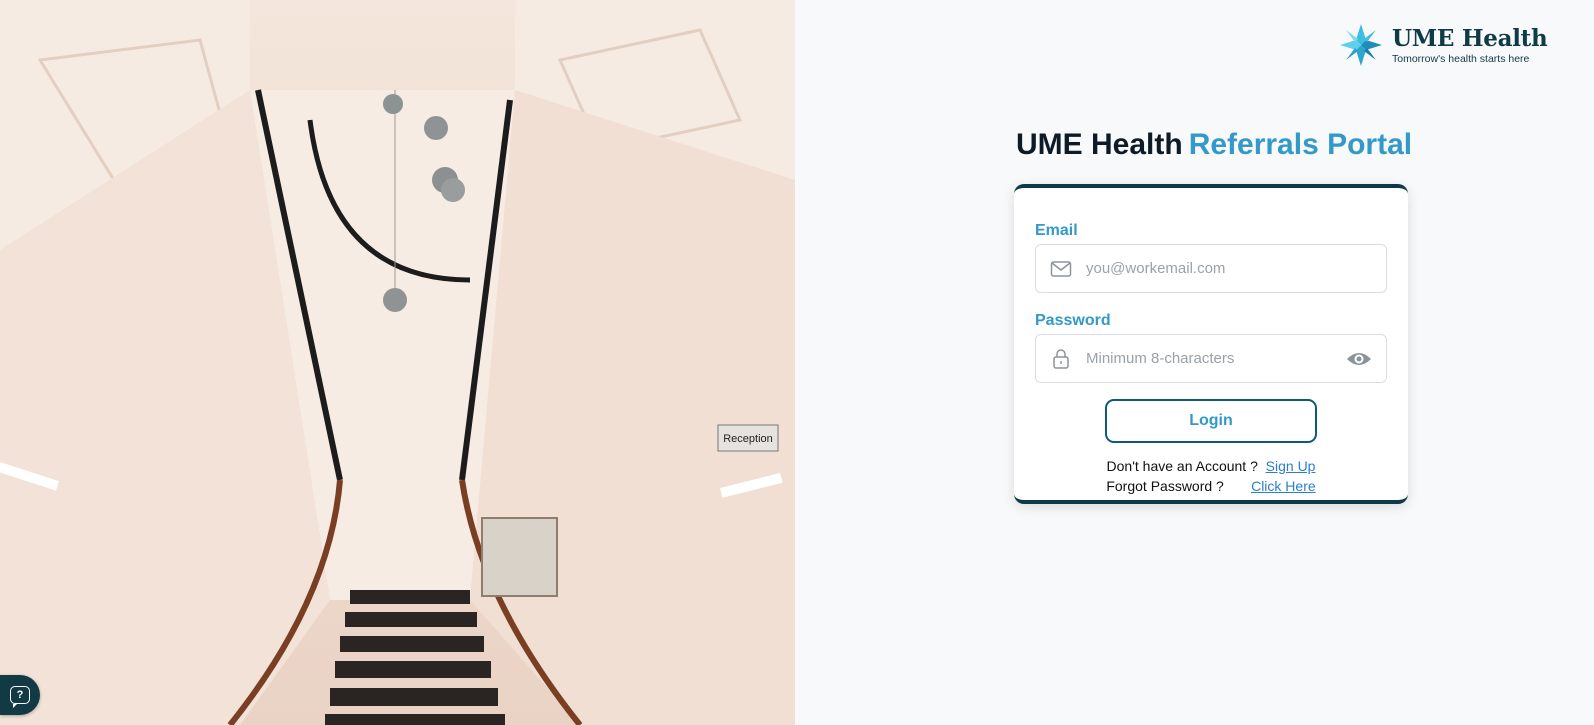  What do you see at coordinates (1061, 358) in the screenshot?
I see `lock-icon` at bounding box center [1061, 358].